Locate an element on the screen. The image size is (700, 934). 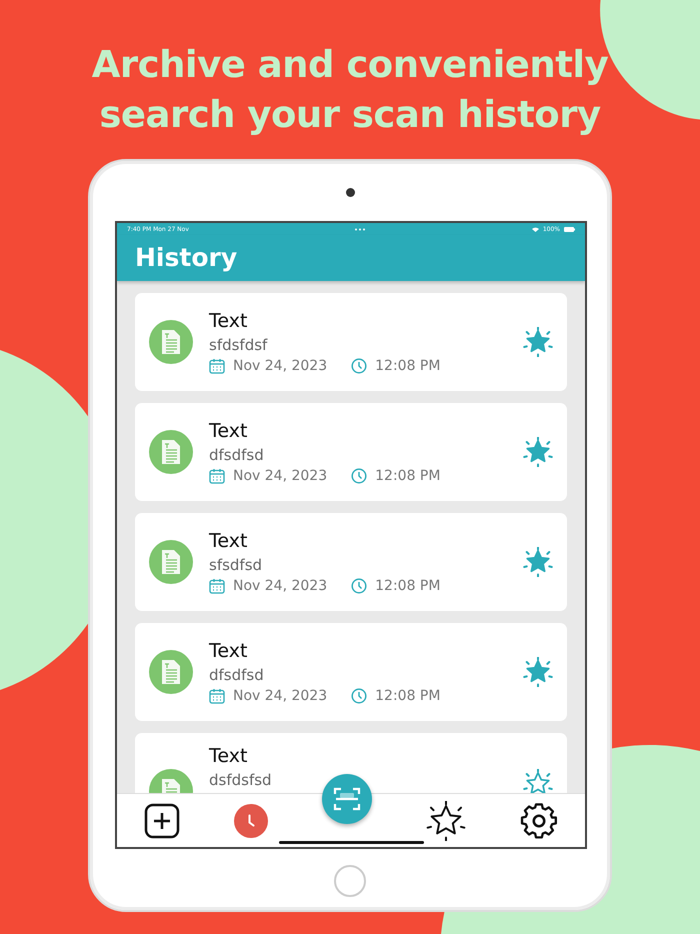
camera-dot is located at coordinates (350, 192).